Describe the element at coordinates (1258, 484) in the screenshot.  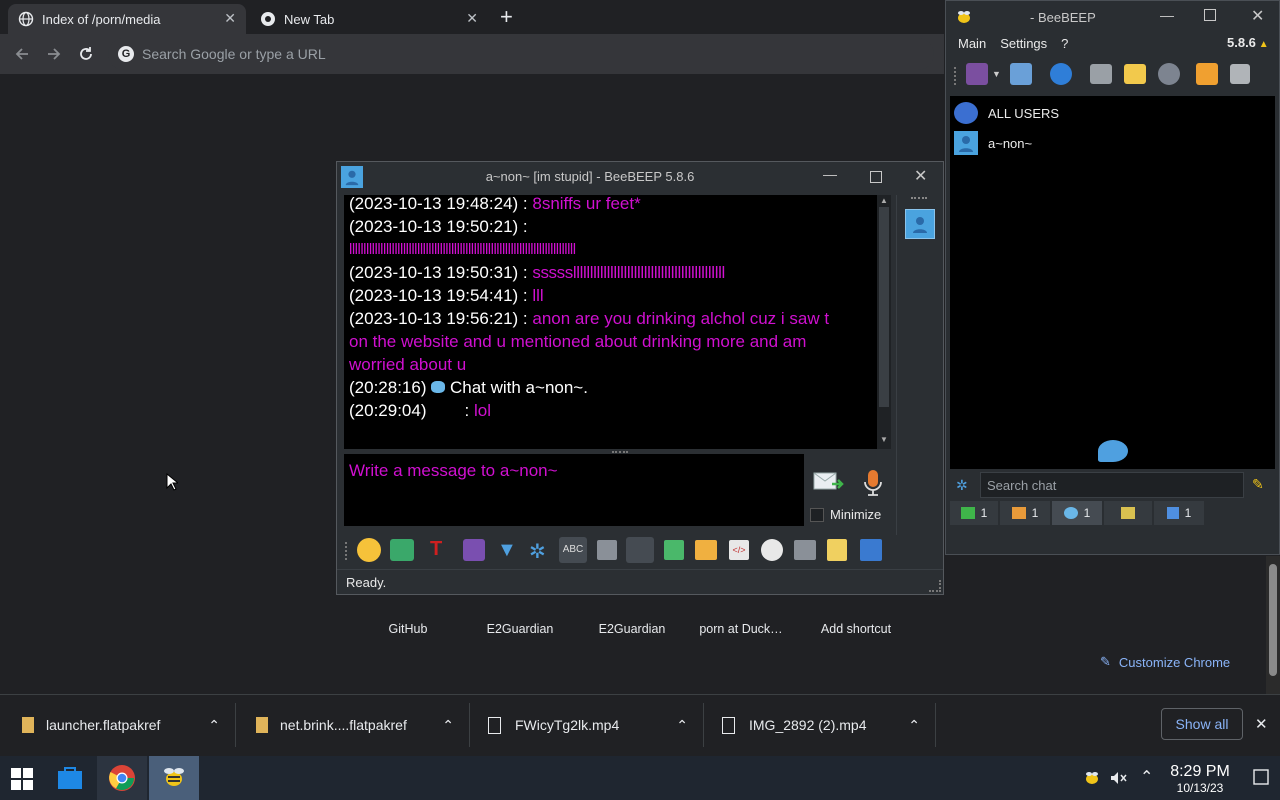
I see `clear-search-icon: ✎` at that location.